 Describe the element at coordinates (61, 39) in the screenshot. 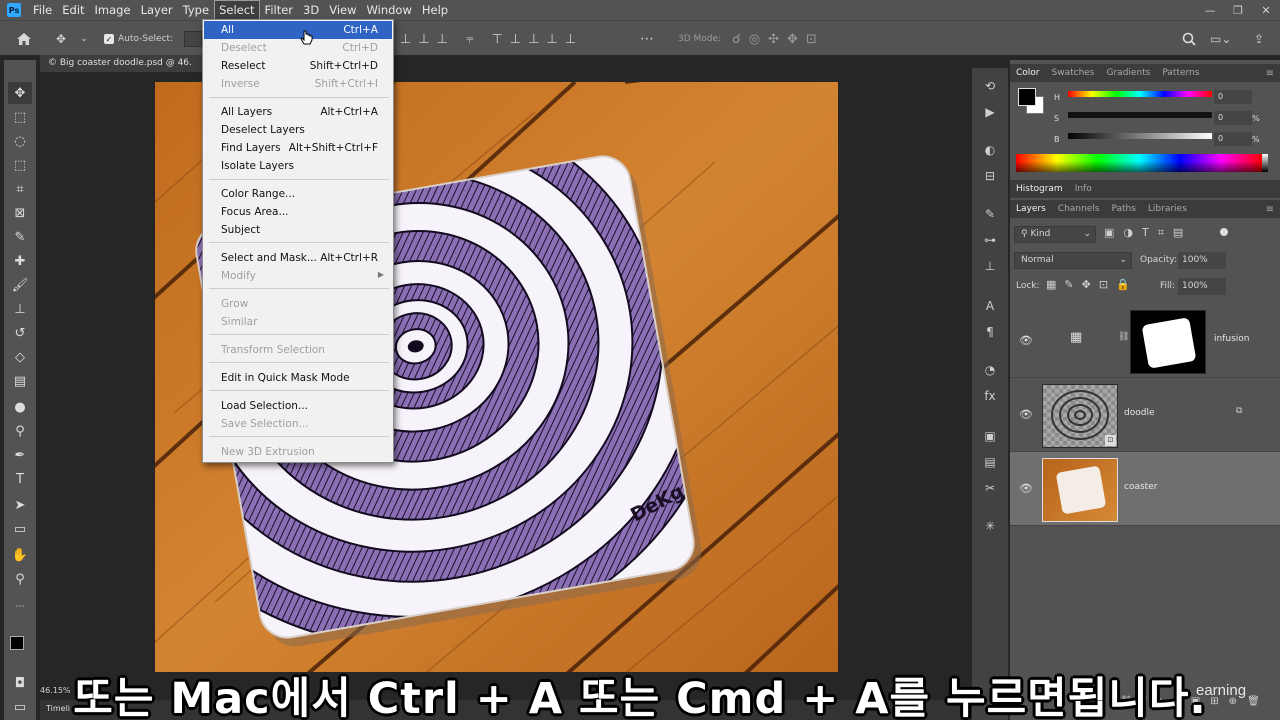

I see `move-tool-icon: ✥` at that location.